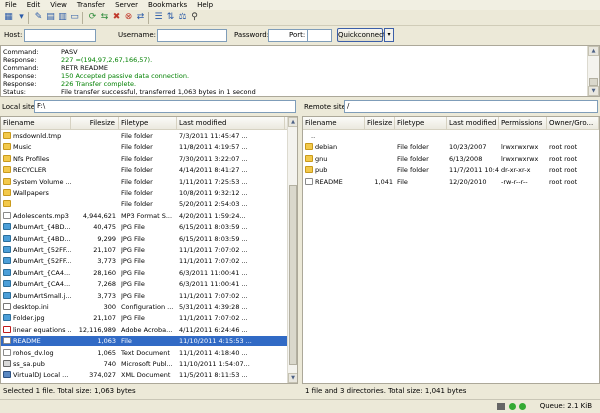 The height and width of the screenshot is (413, 600). I want to click on remote-col-filetype: Filetype, so click(421, 123).